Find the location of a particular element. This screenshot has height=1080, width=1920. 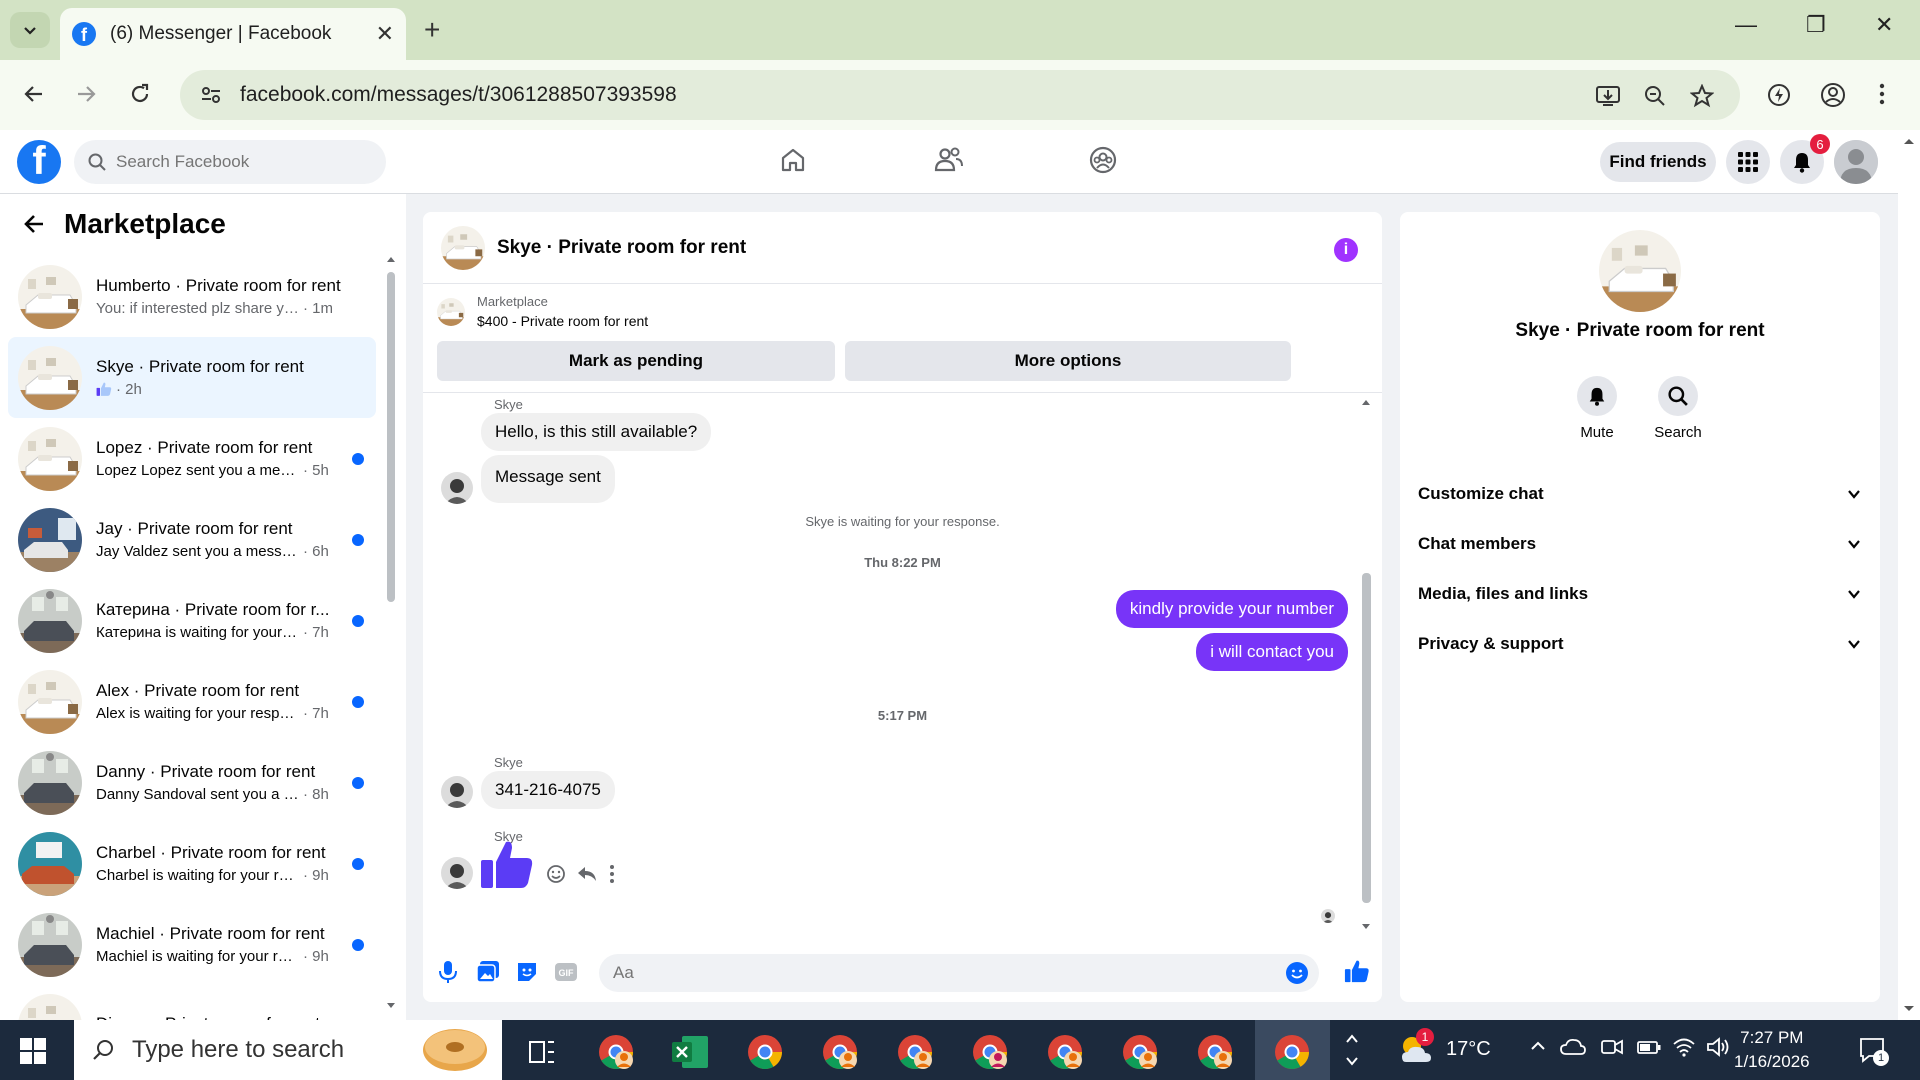

excel-taskbar-app is located at coordinates (690, 1052).